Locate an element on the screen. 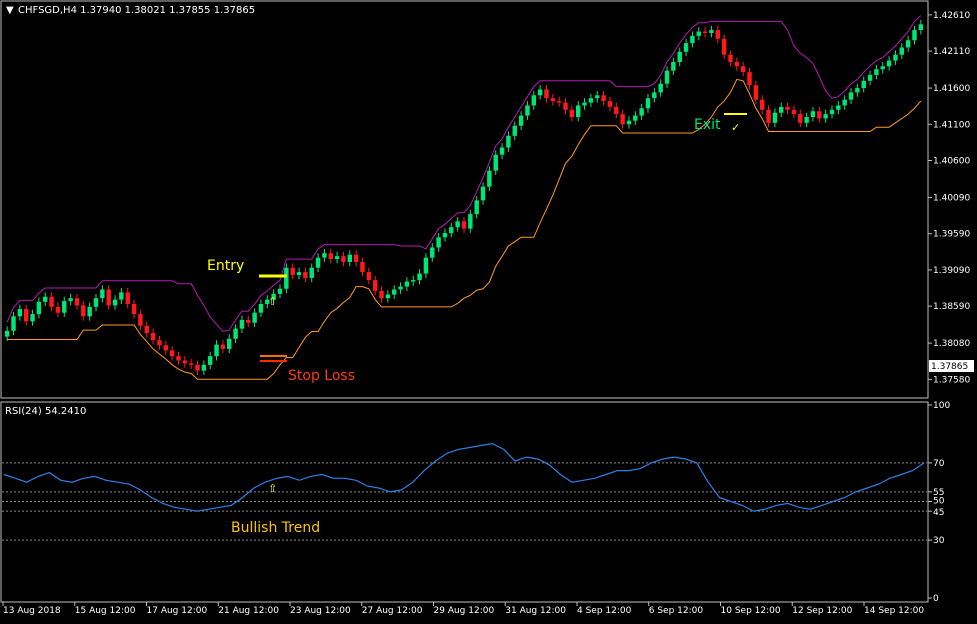 The image size is (977, 624). price-tick-label: 1.38080 is located at coordinates (951, 344).